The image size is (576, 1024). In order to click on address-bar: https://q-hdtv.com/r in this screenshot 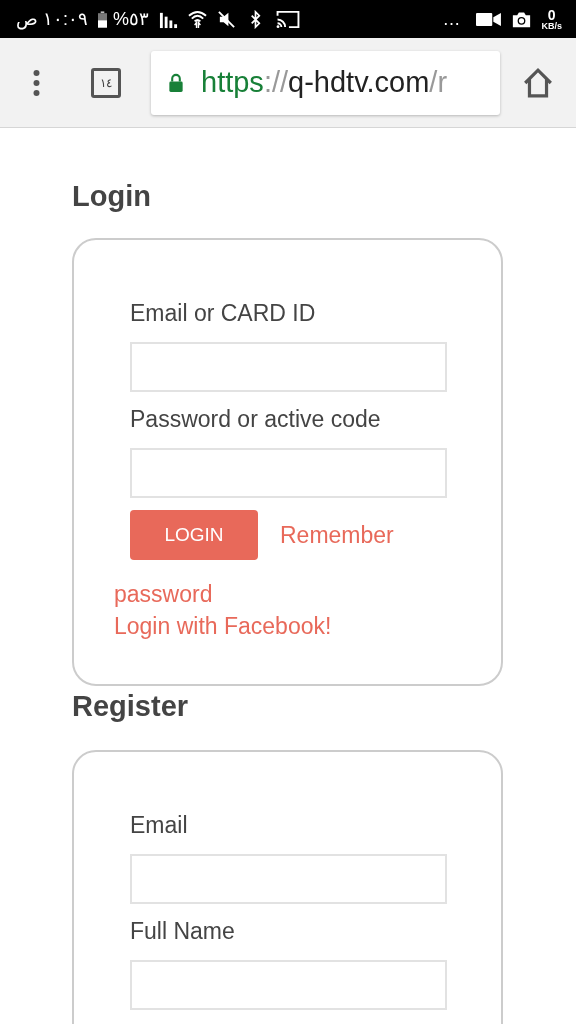, I will do `click(325, 82)`.